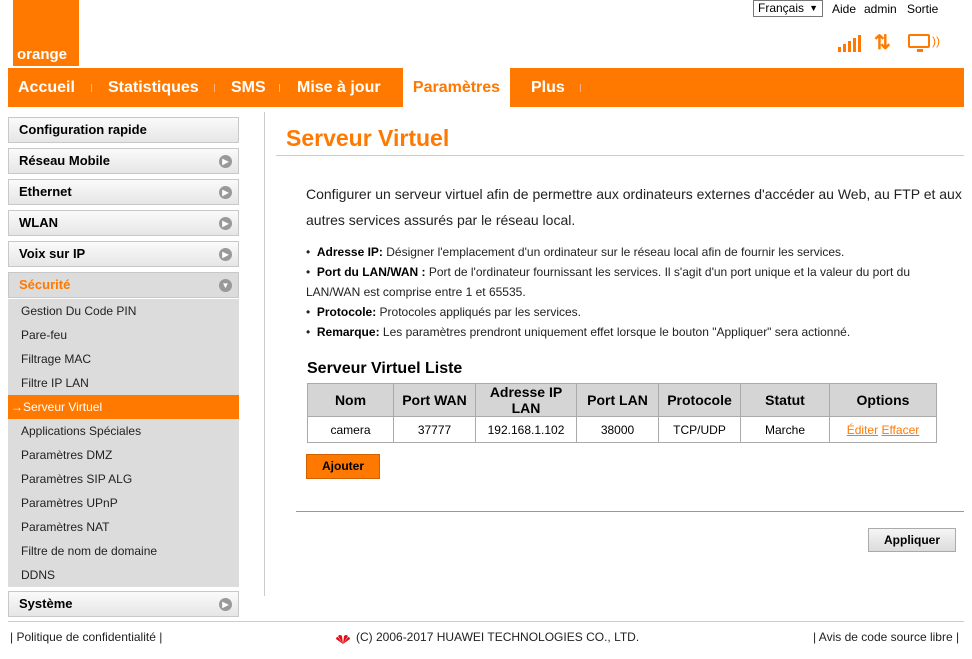 Image resolution: width=972 pixels, height=659 pixels. Describe the element at coordinates (123, 407) in the screenshot. I see `sidebar-item-serveur-virtuel: →Serveur Virtuel` at that location.